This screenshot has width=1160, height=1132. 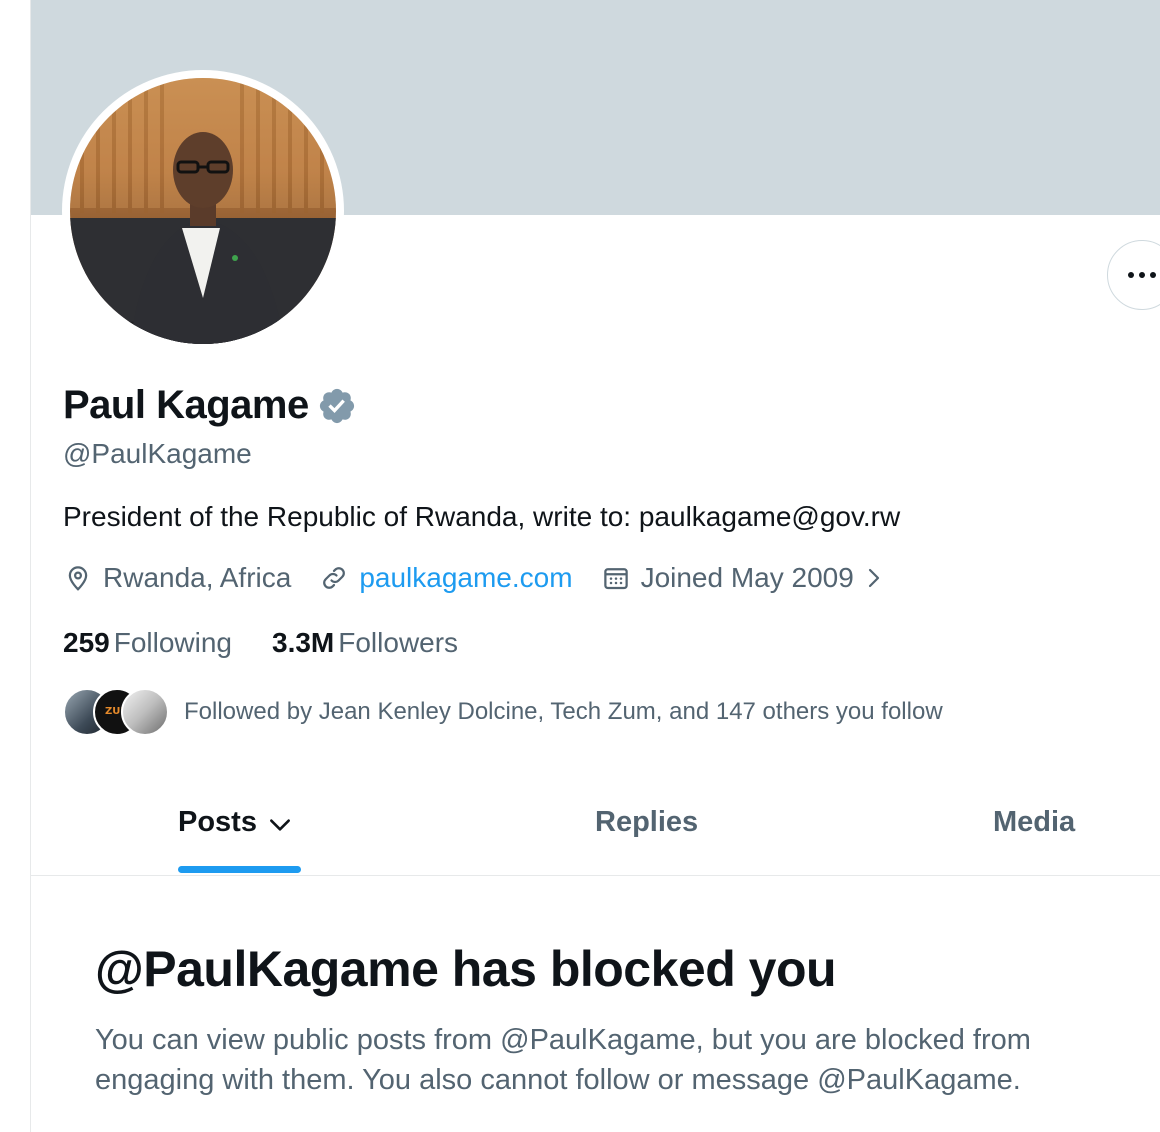 What do you see at coordinates (303, 642) in the screenshot?
I see `followers-count: 3.3M` at bounding box center [303, 642].